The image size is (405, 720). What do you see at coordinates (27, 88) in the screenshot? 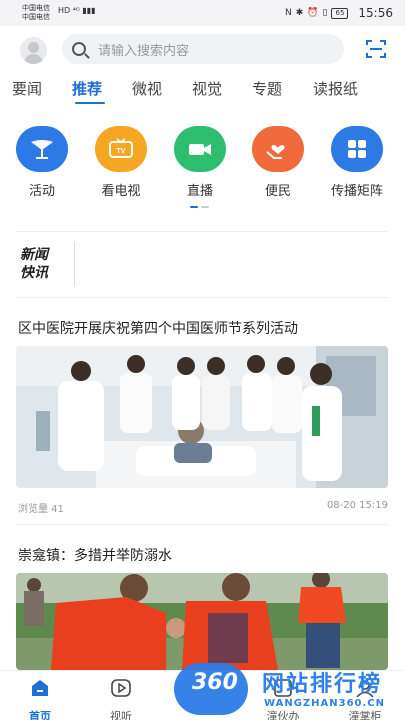
I see `tab-yaowen: 要闻` at bounding box center [27, 88].